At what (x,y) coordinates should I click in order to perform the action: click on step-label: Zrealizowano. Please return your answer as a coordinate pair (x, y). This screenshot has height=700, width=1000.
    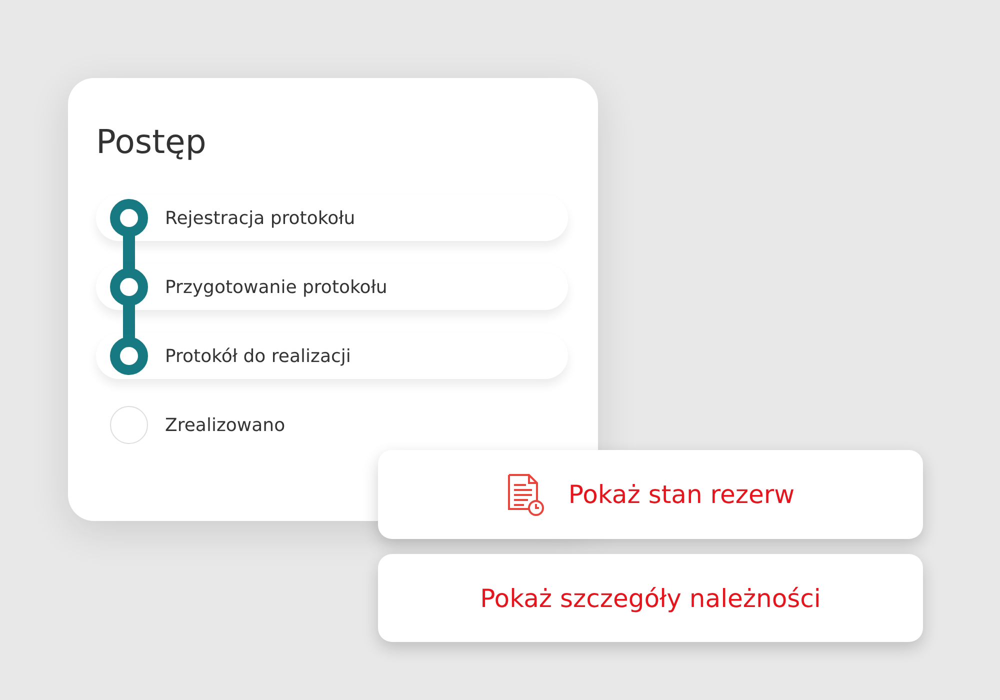
    Looking at the image, I should click on (225, 425).